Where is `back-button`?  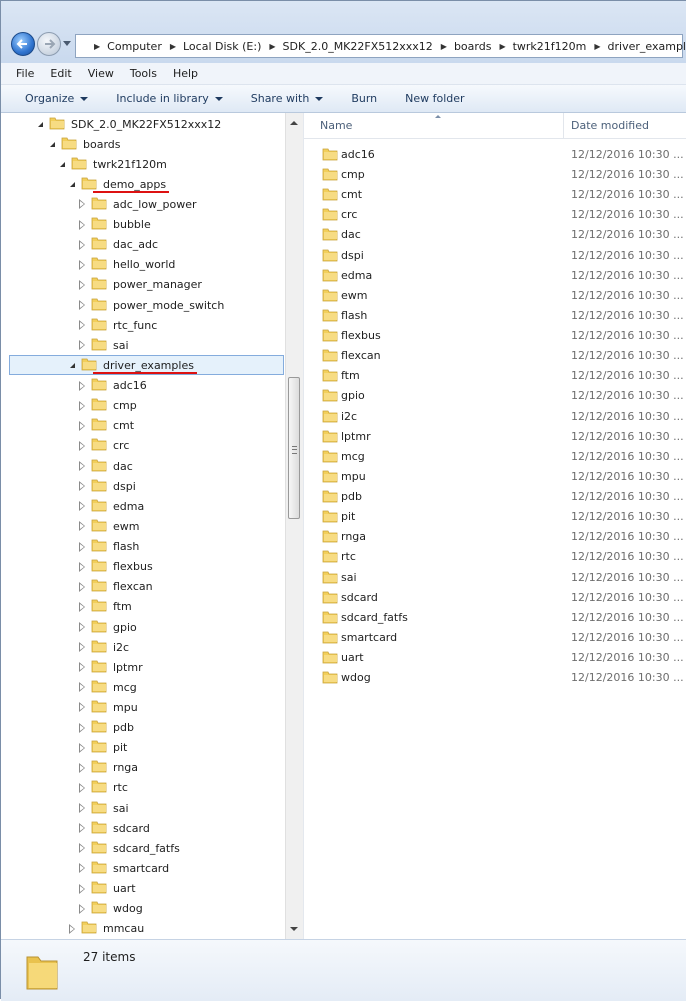 back-button is located at coordinates (23, 44).